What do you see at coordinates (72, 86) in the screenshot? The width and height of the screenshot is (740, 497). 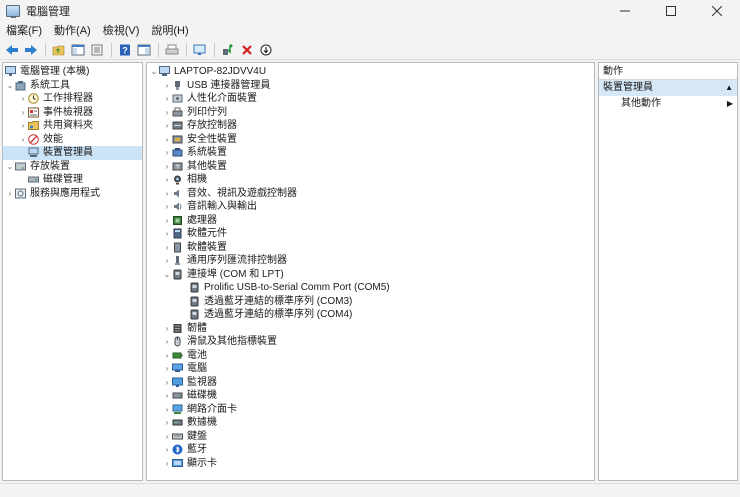 I see `tree-item-system-tools: ⌄ 系統工具` at bounding box center [72, 86].